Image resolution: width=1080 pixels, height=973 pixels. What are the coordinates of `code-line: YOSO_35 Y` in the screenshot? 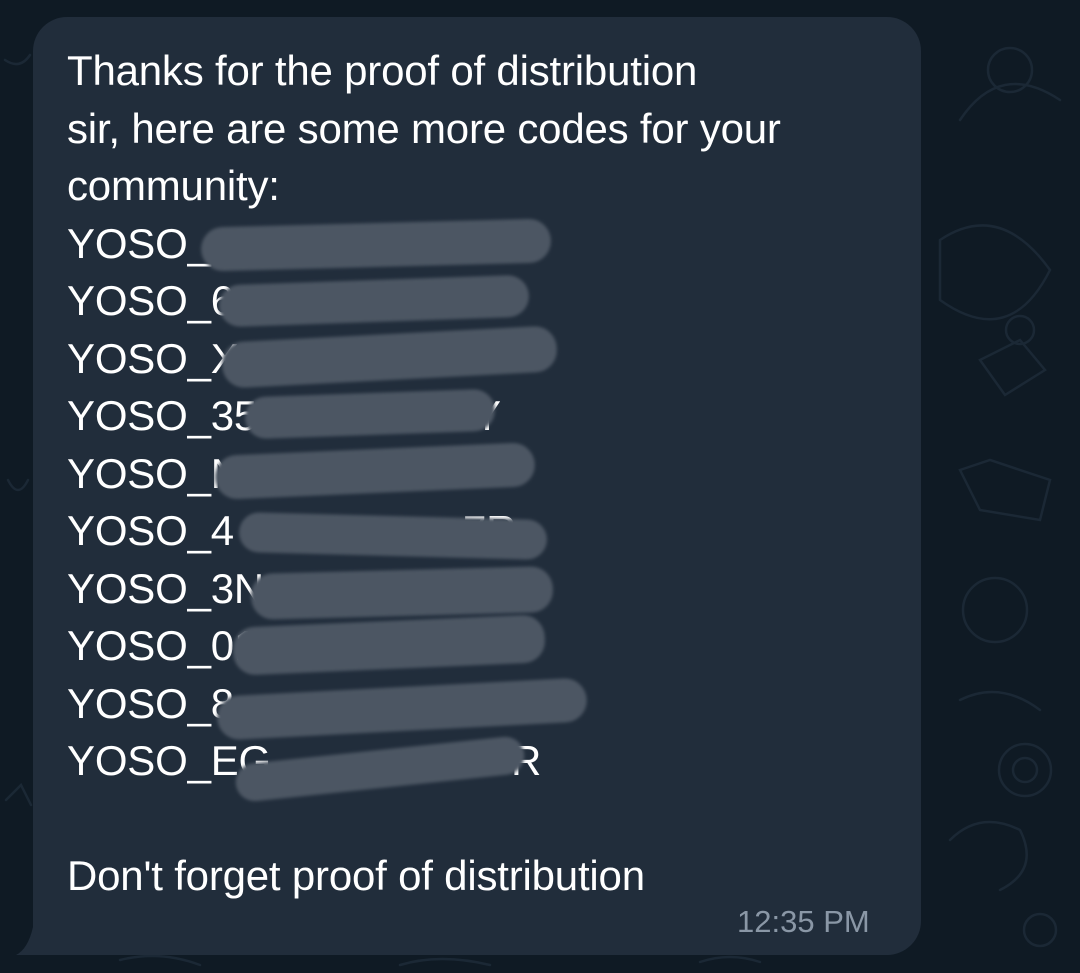 It's located at (487, 416).